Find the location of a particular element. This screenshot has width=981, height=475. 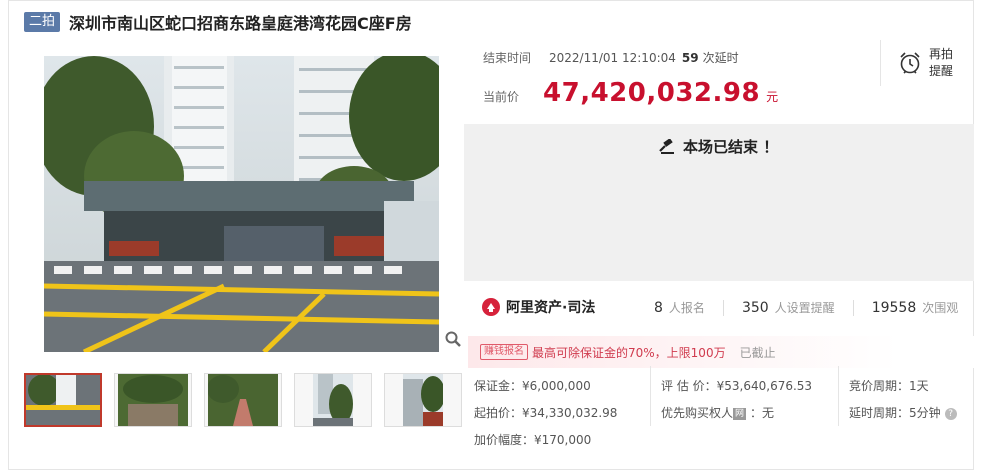

ended-message: 本场已结束 ！ is located at coordinates (718, 146).